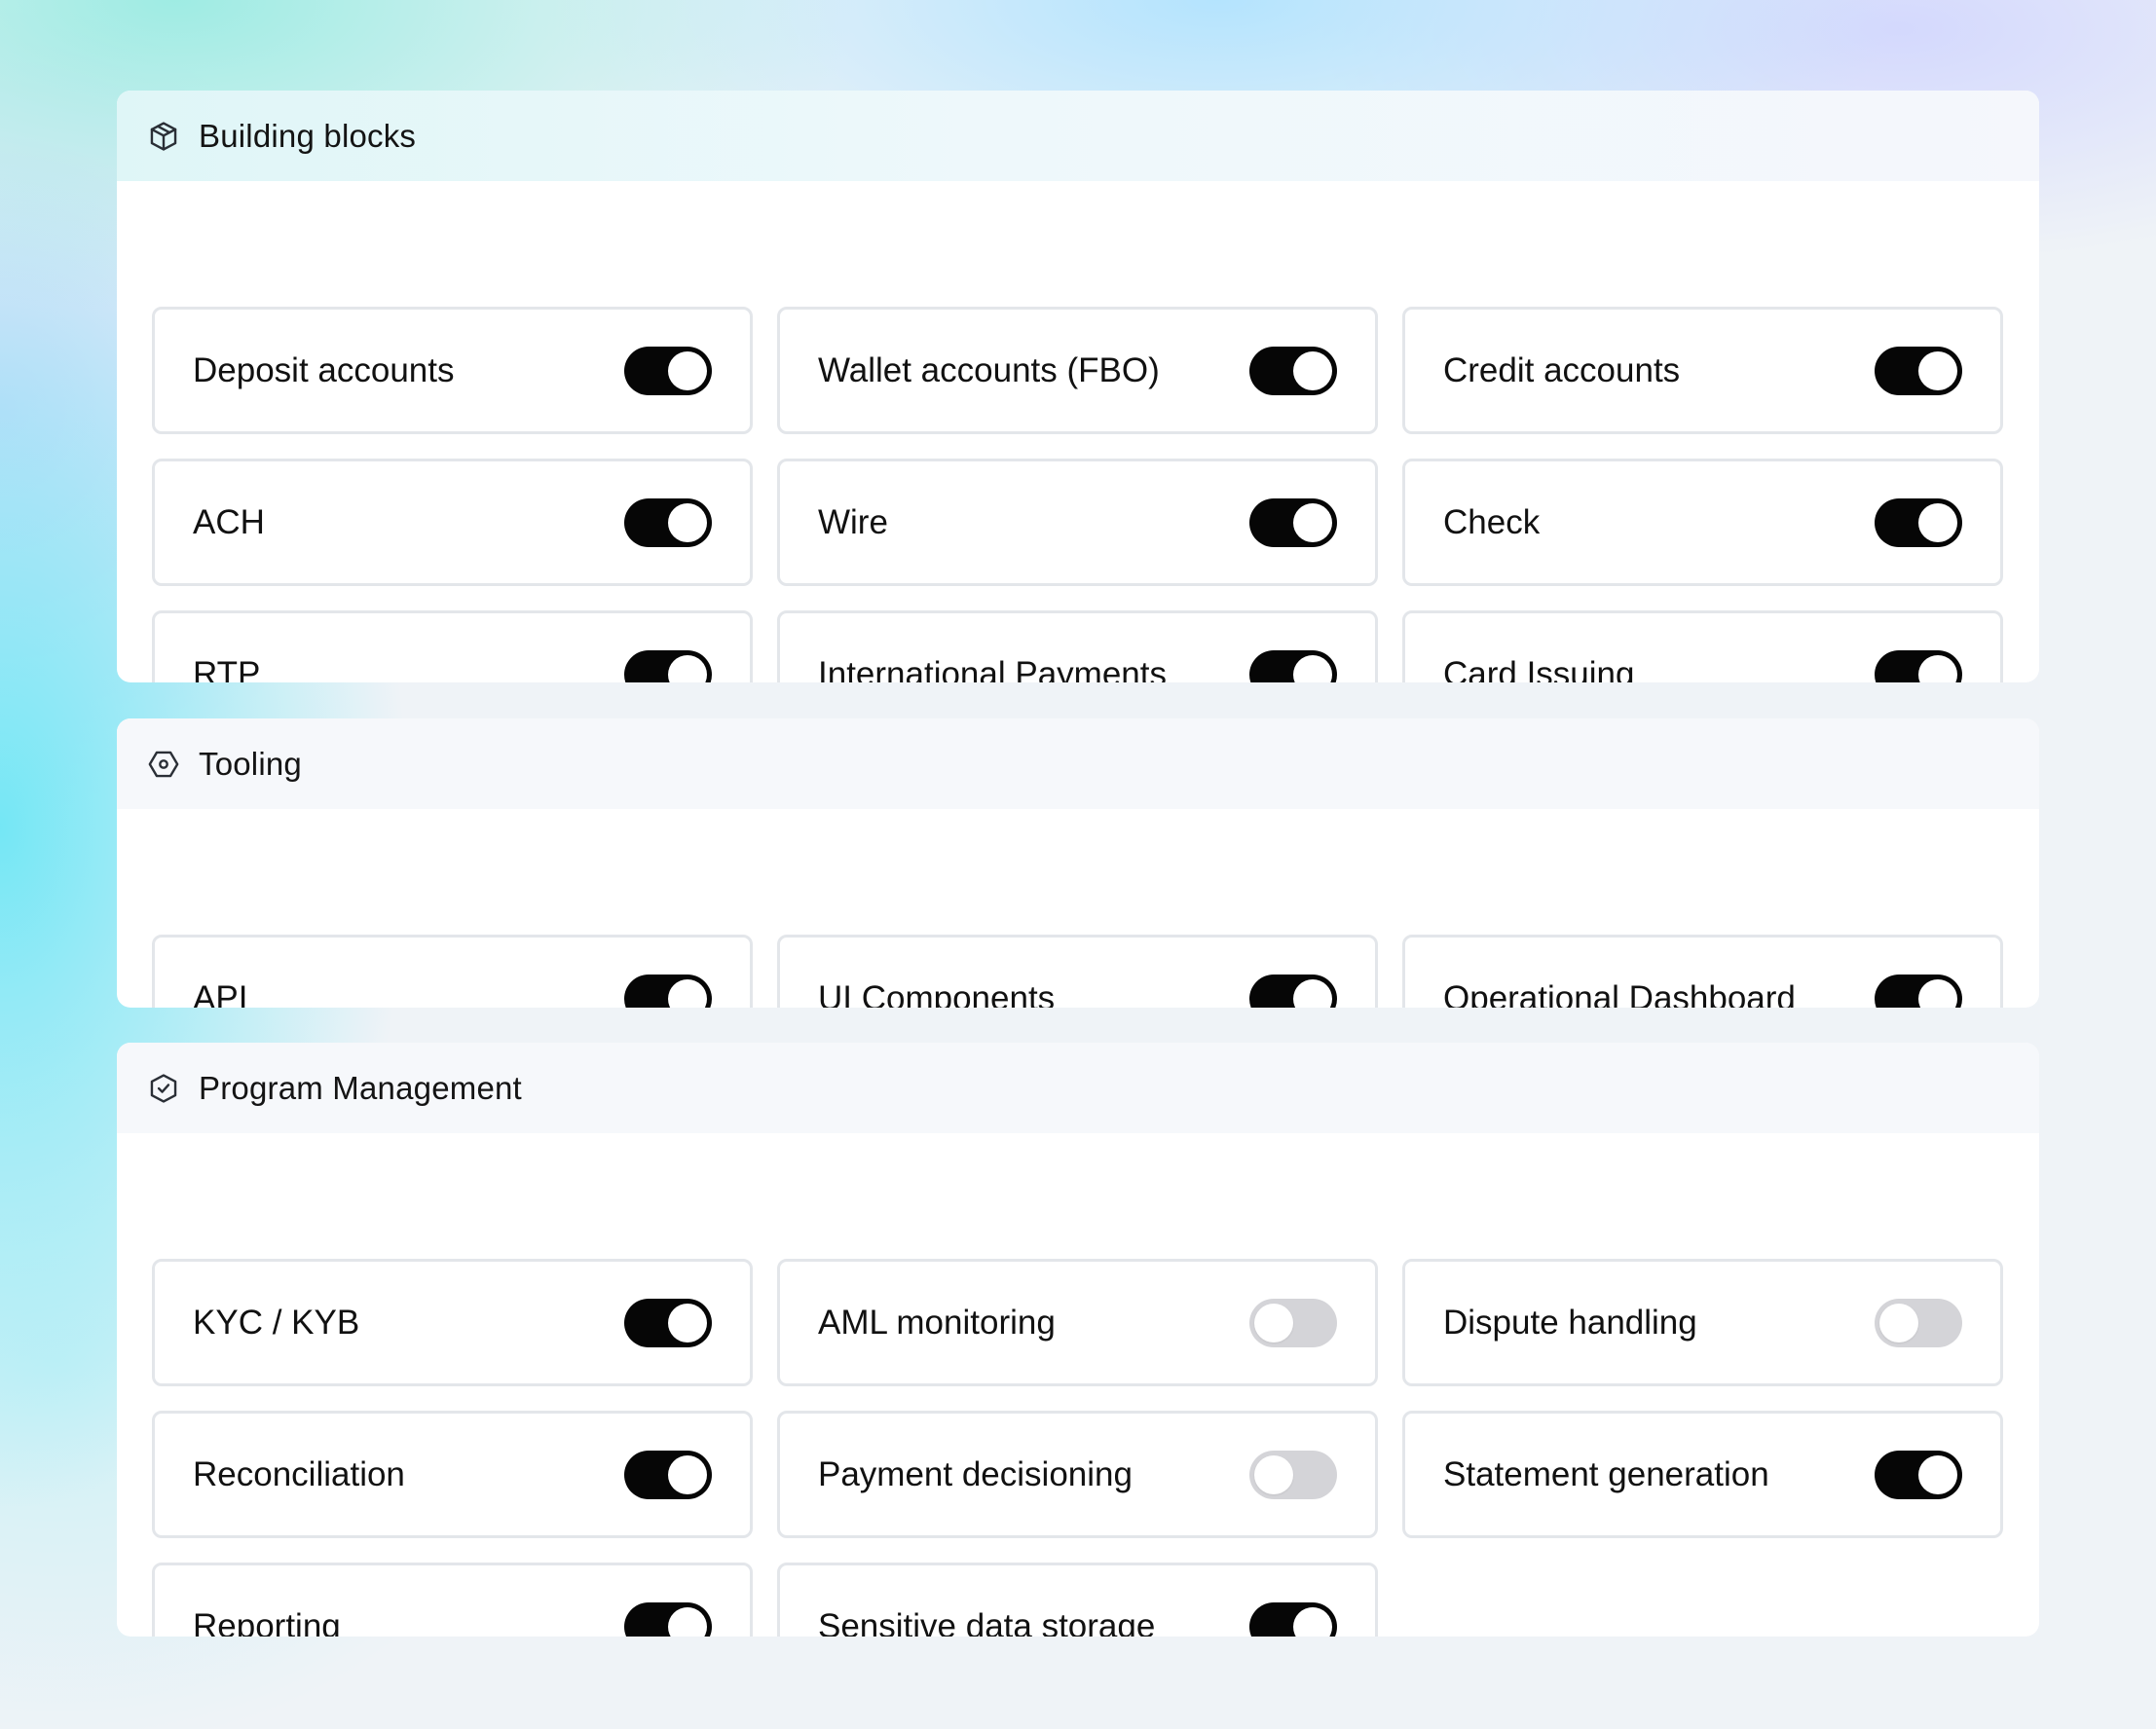 The image size is (2156, 1729). What do you see at coordinates (164, 136) in the screenshot?
I see `cube-icon` at bounding box center [164, 136].